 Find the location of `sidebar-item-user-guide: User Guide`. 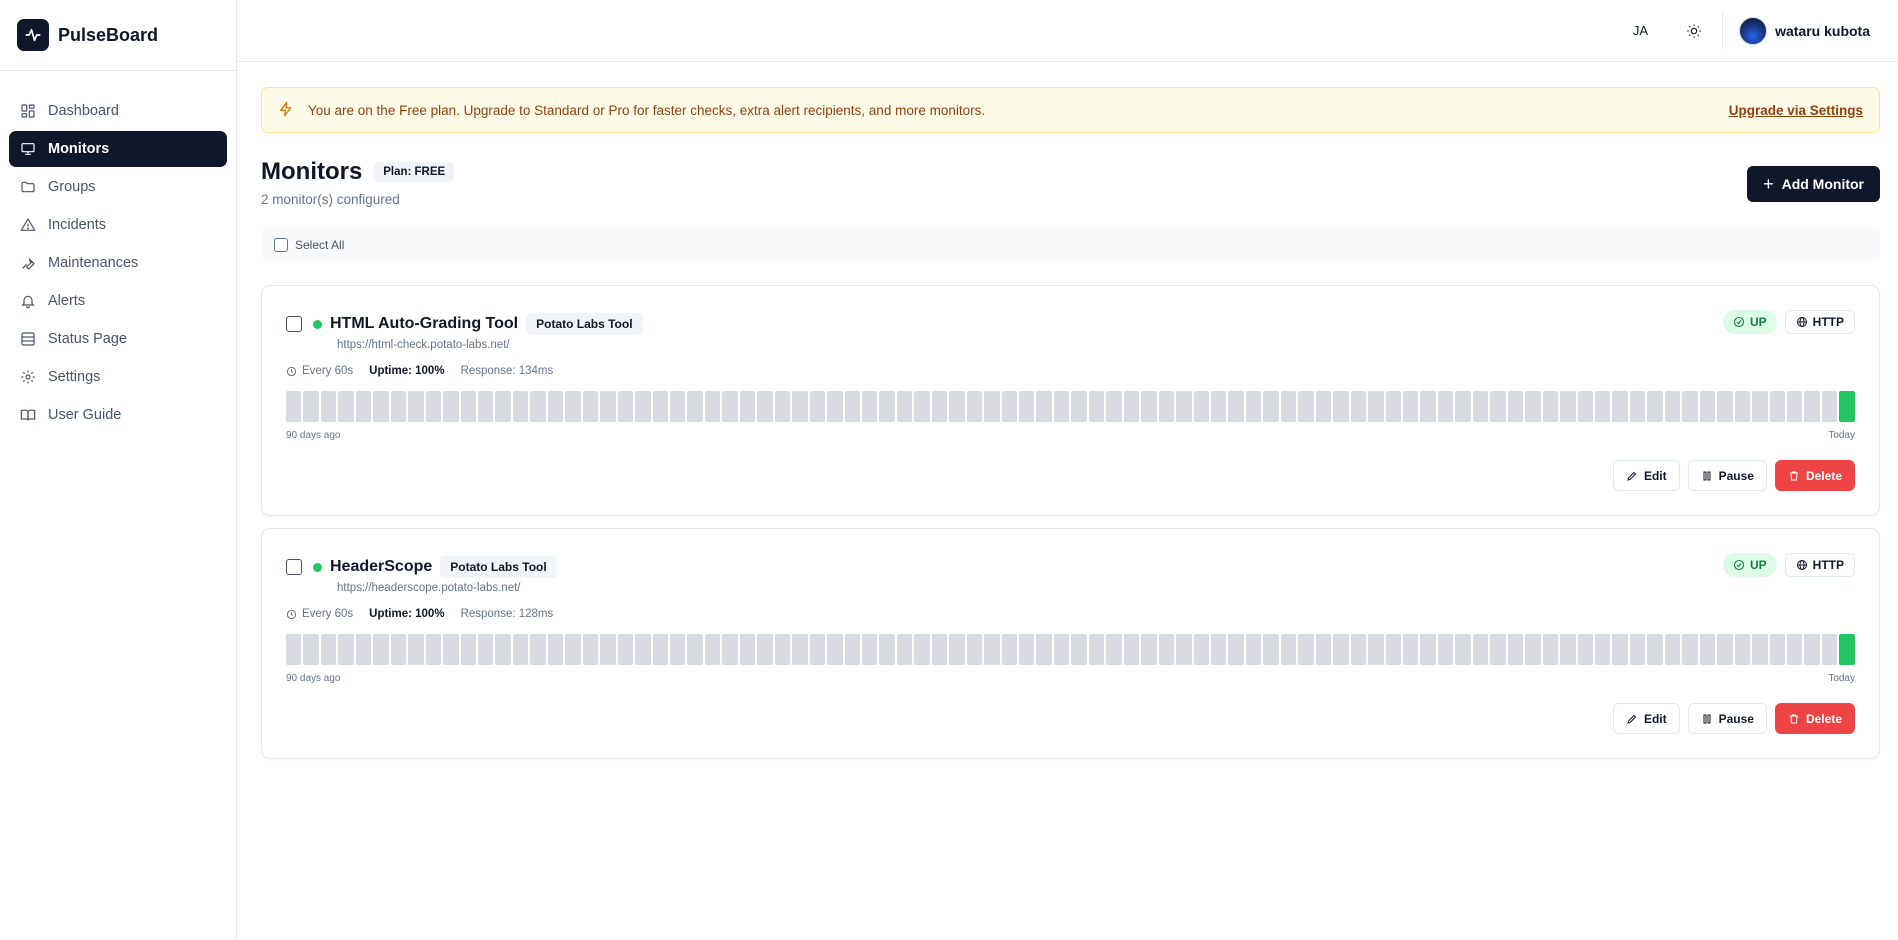

sidebar-item-user-guide: User Guide is located at coordinates (118, 415).